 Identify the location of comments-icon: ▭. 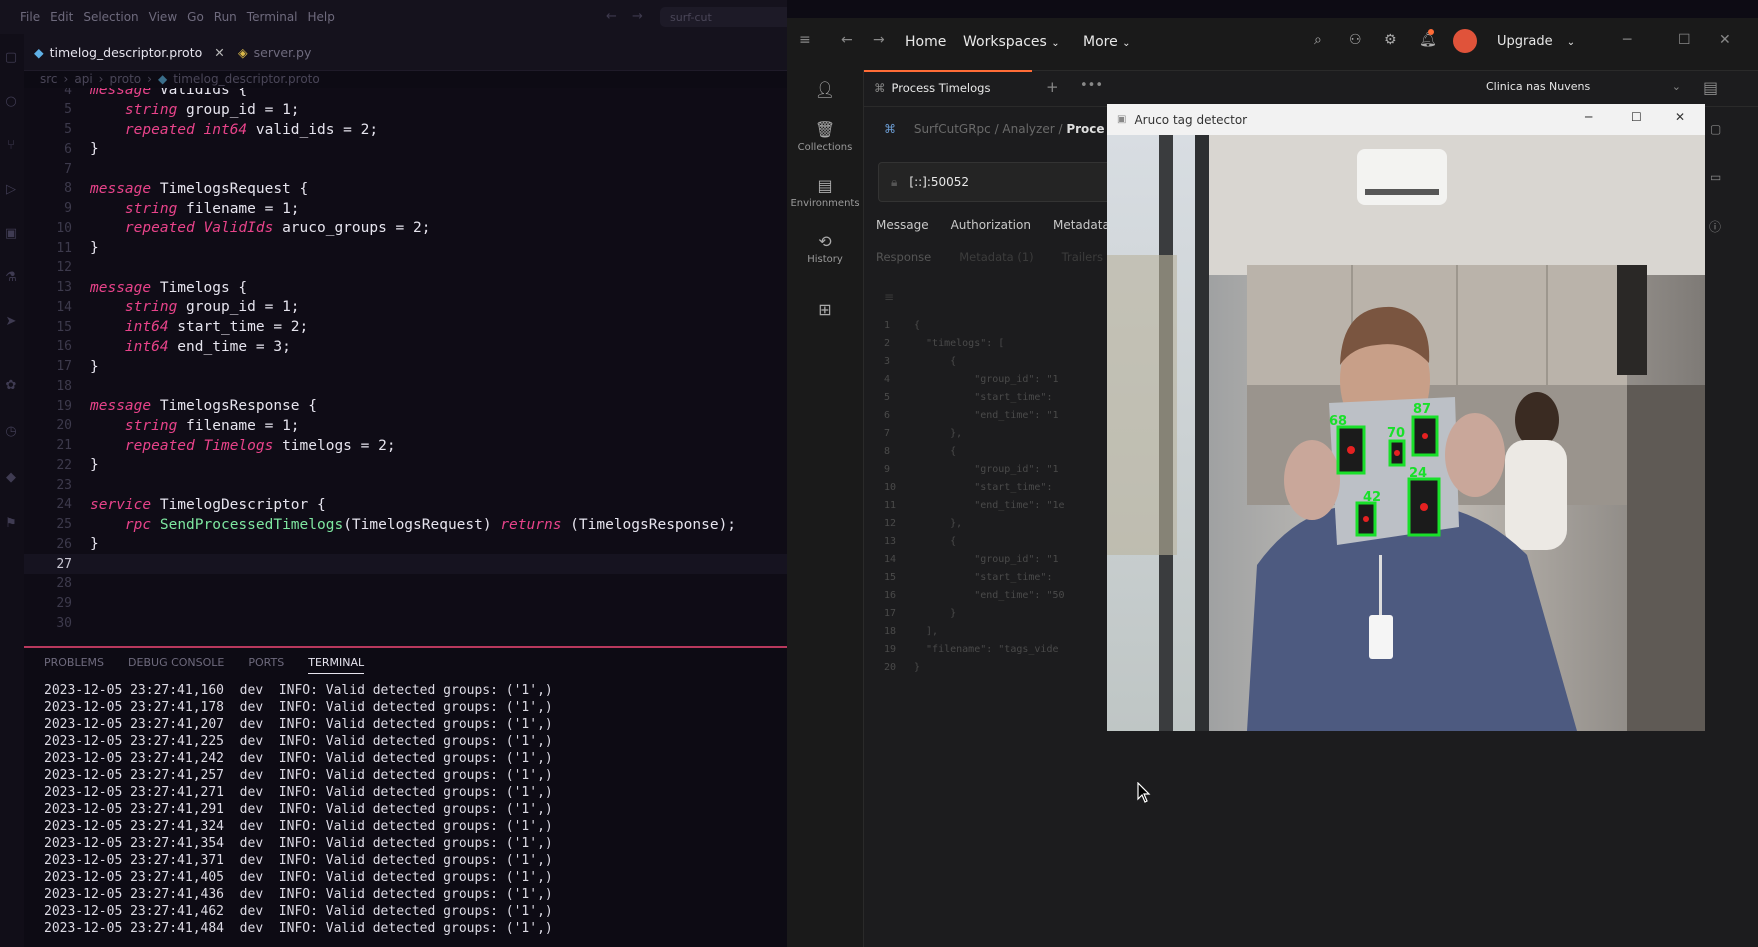
(1715, 177).